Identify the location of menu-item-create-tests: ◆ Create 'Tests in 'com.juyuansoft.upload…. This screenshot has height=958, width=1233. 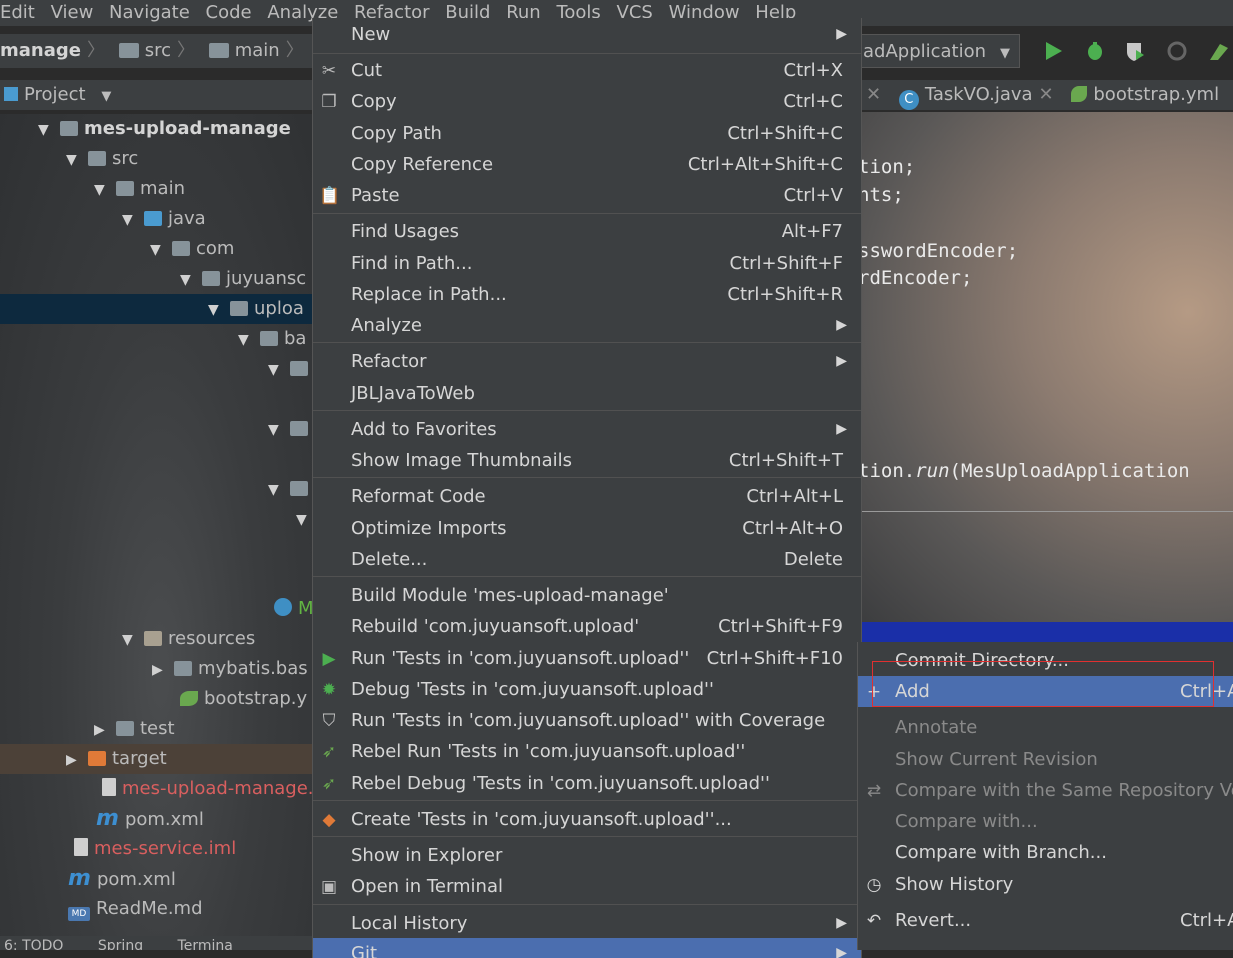
(587, 819).